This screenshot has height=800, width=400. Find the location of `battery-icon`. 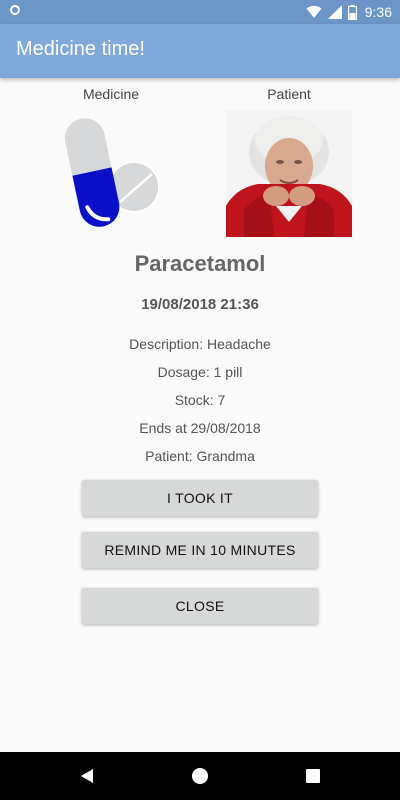

battery-icon is located at coordinates (352, 12).